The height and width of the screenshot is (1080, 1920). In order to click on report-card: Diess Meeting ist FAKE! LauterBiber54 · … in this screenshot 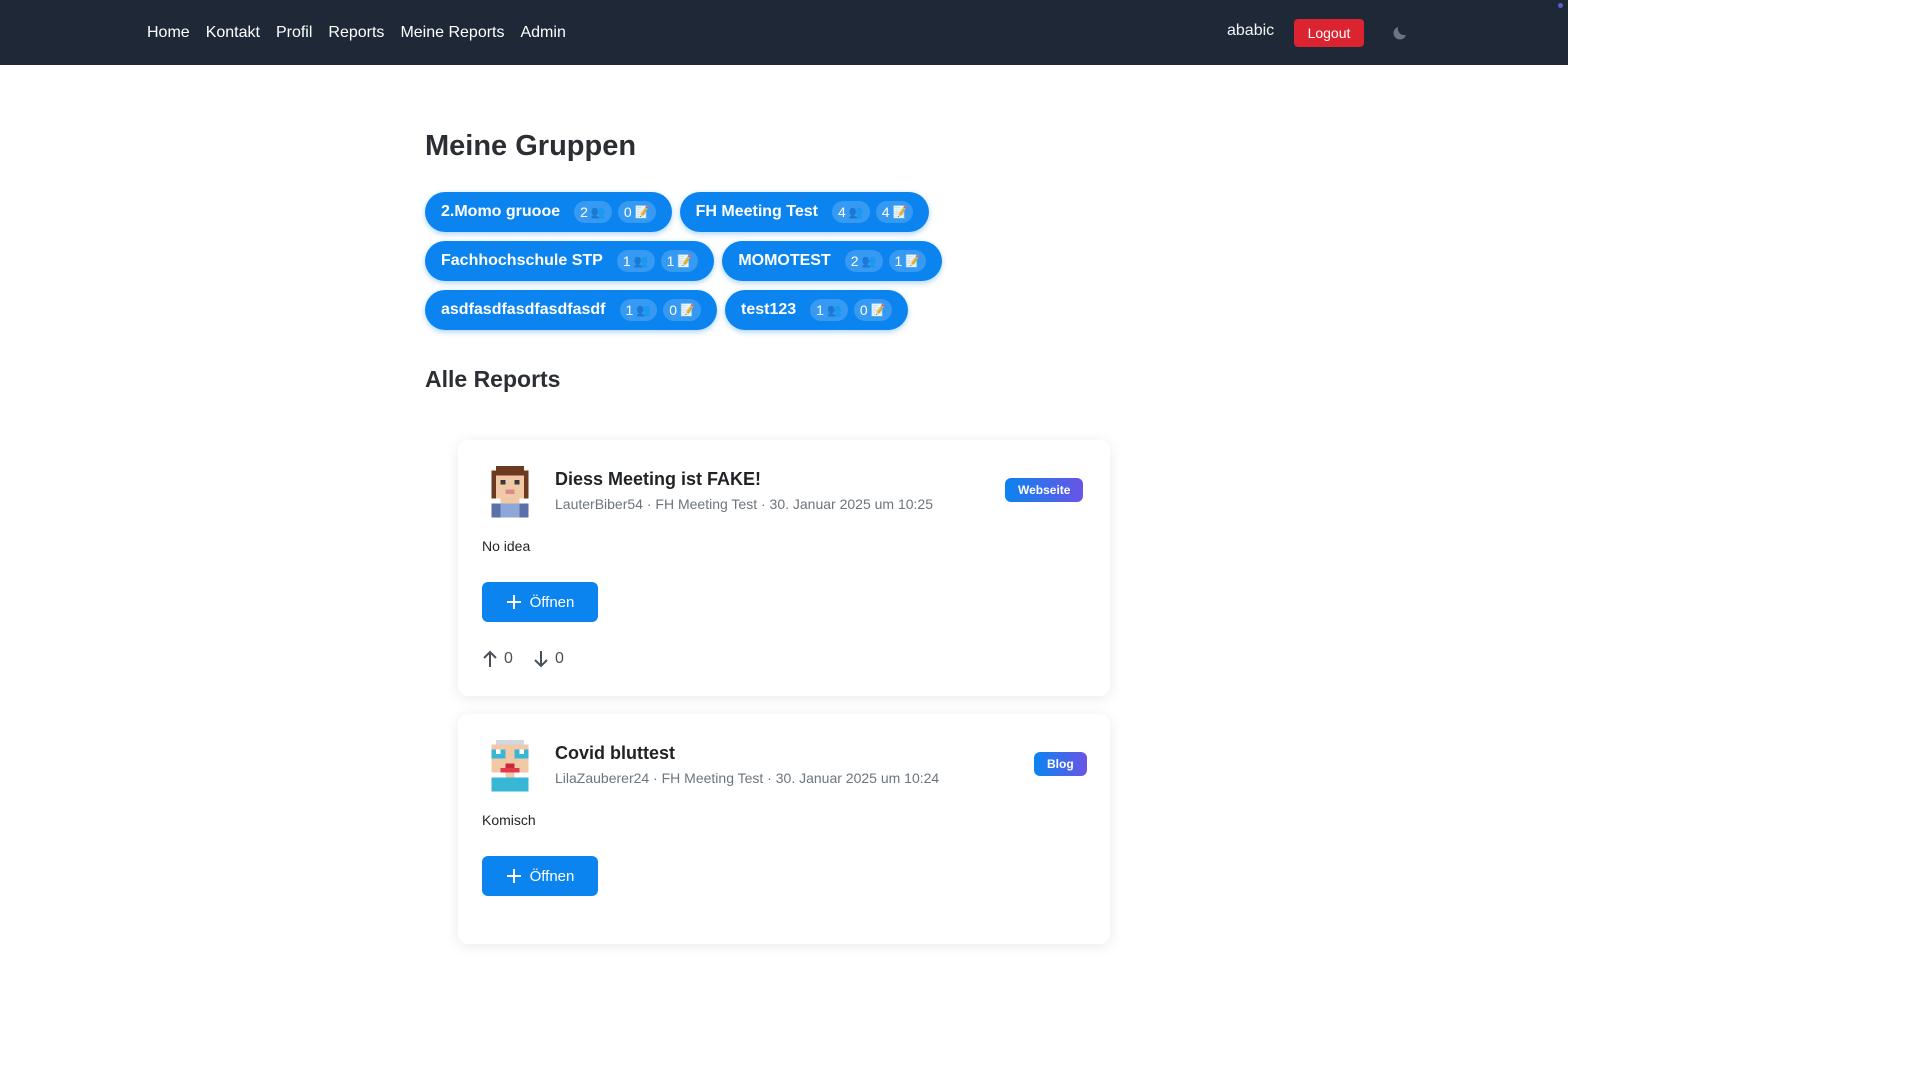, I will do `click(784, 568)`.